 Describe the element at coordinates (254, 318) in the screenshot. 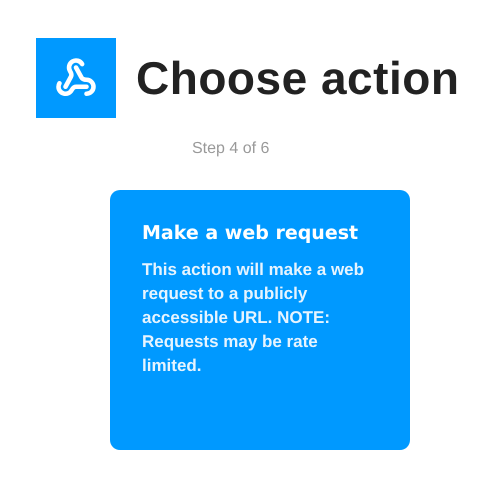

I see `action-description: This action will make a web request to a publicly accessible URL. NOTE: Requests may be rate limited.` at that location.